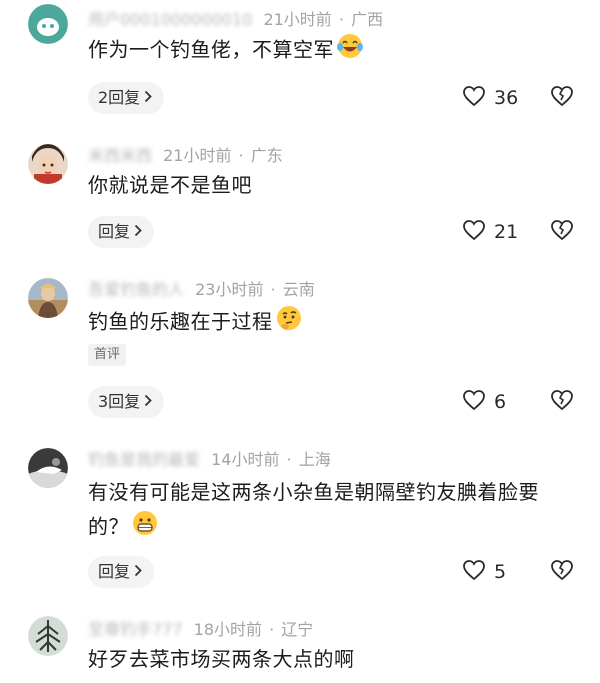 This screenshot has width=600, height=683. What do you see at coordinates (367, 19) in the screenshot?
I see `comment-location: 广西` at bounding box center [367, 19].